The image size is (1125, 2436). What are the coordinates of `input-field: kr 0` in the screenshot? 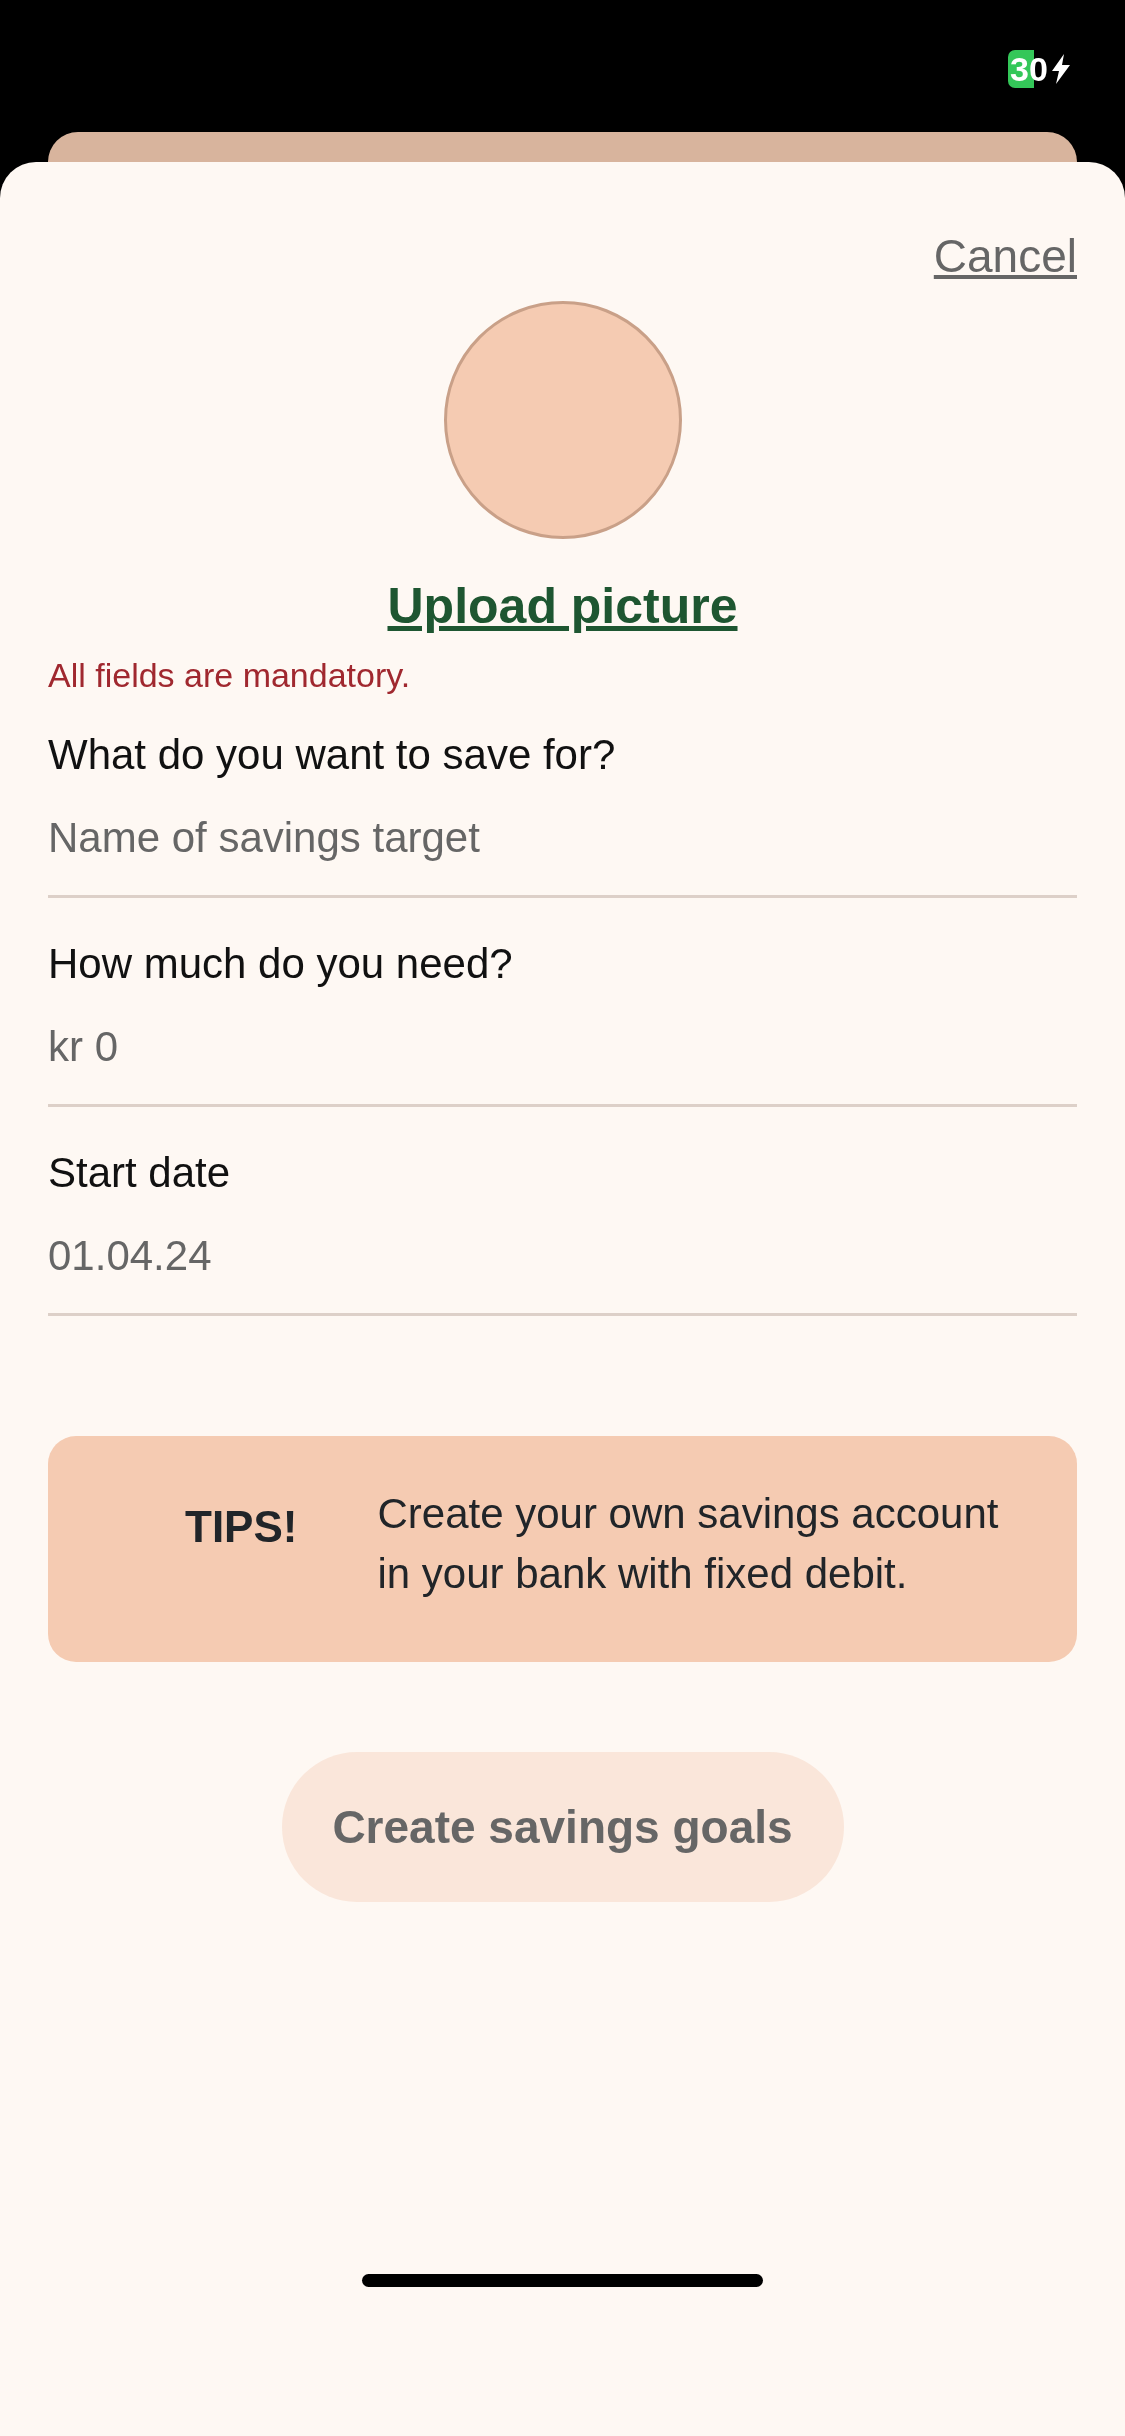 It's located at (562, 1051).